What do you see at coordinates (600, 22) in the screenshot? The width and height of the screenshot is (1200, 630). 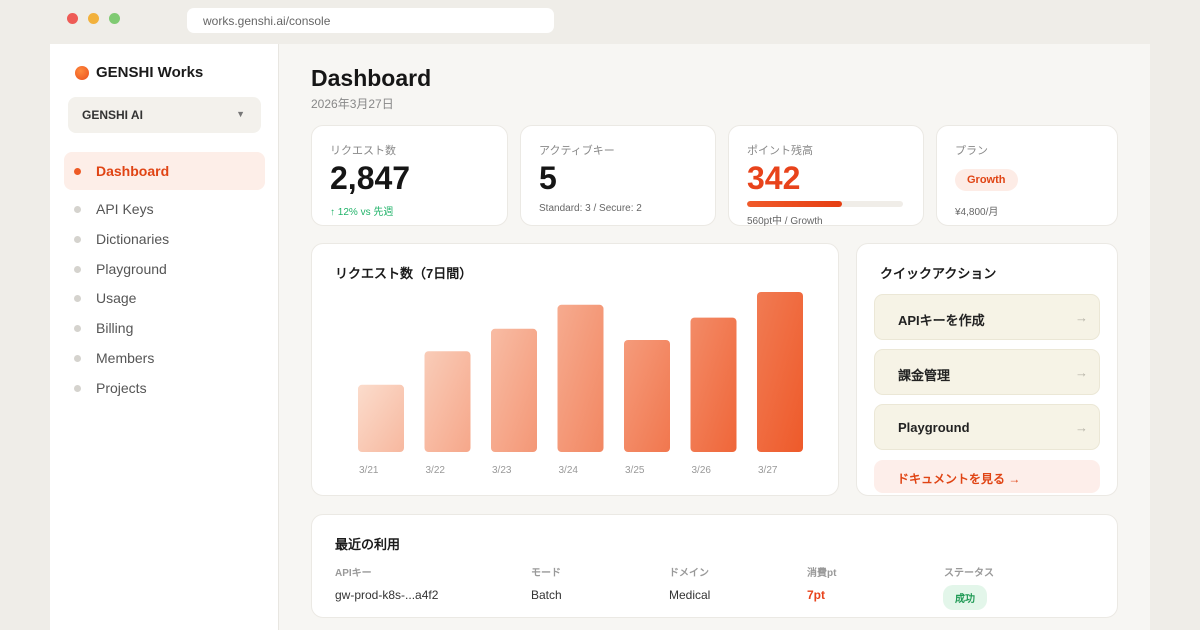 I see `browser-chrome: works.genshi.ai/console` at bounding box center [600, 22].